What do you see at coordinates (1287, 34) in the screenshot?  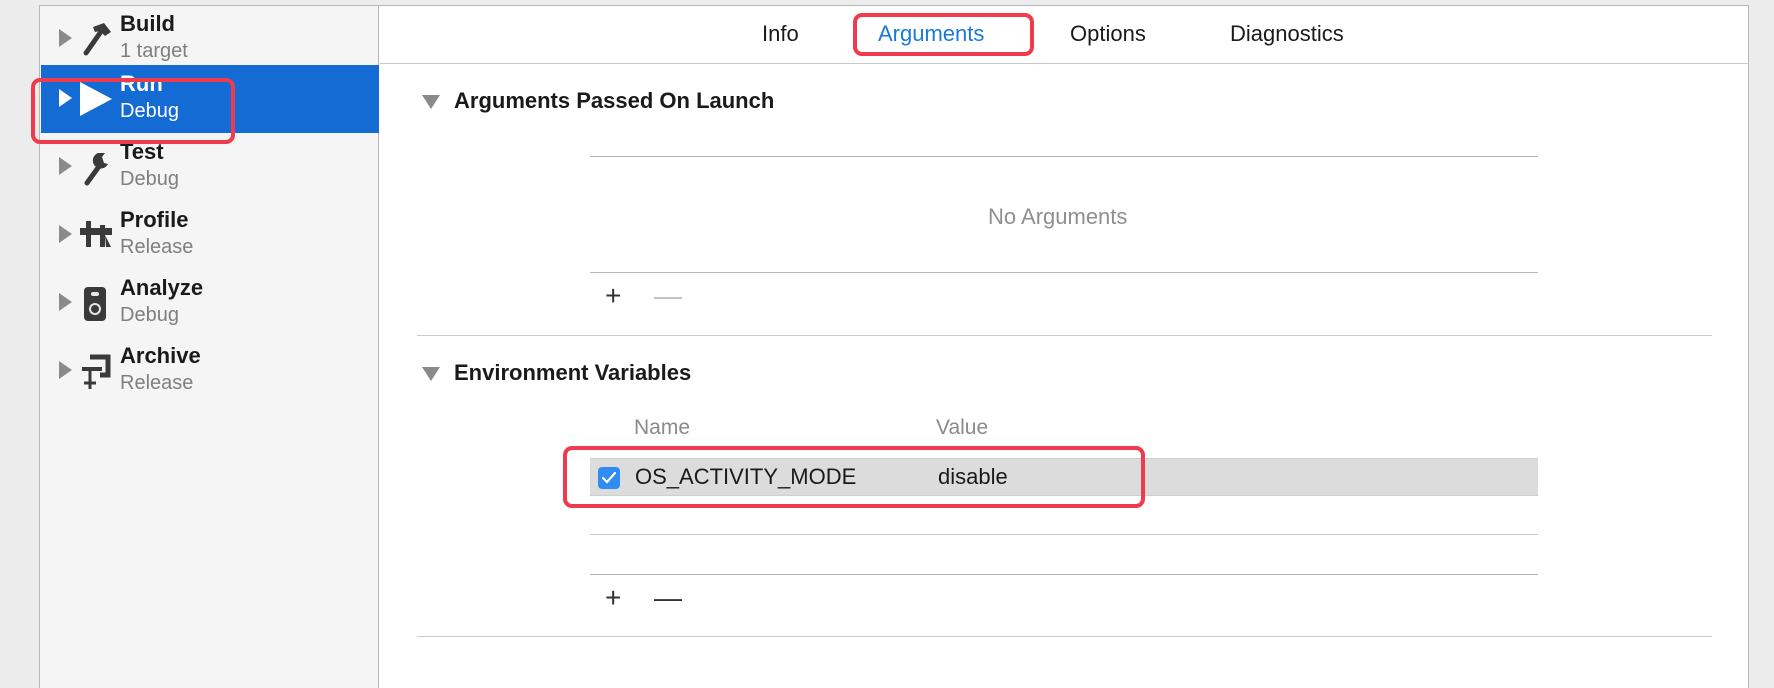 I see `tab-diagnostics: Diagnostics` at bounding box center [1287, 34].